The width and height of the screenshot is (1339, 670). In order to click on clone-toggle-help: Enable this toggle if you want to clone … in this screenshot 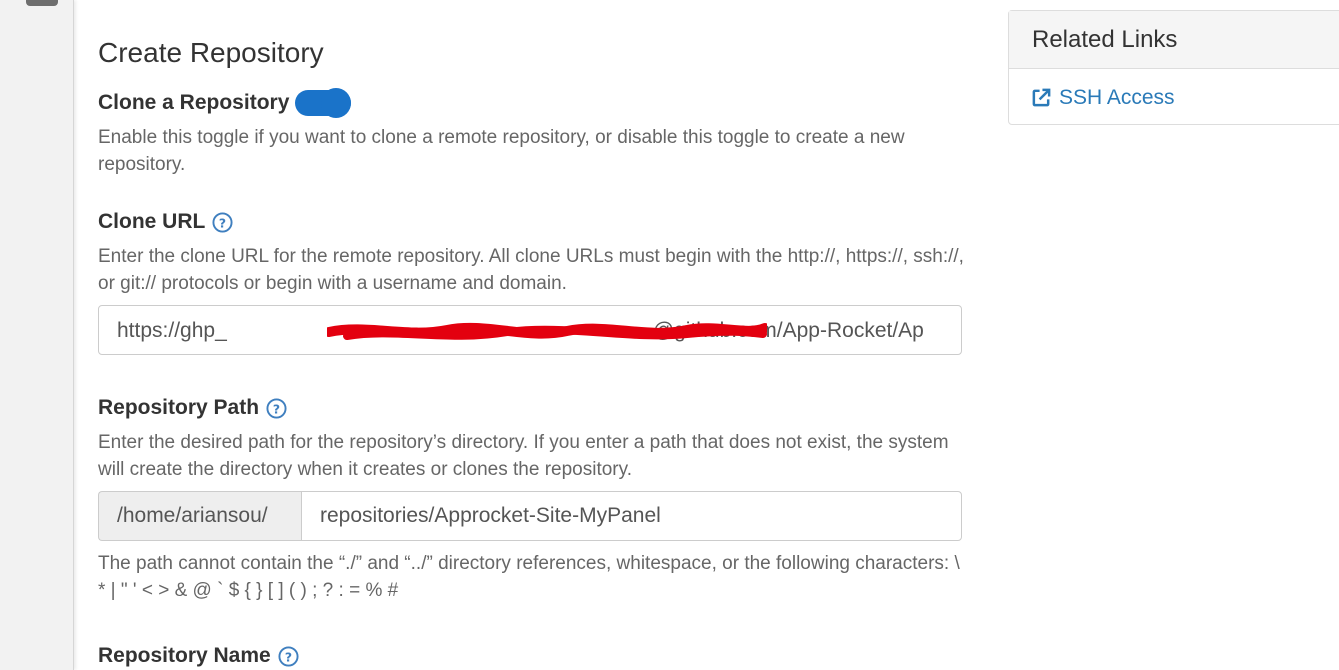, I will do `click(501, 151)`.